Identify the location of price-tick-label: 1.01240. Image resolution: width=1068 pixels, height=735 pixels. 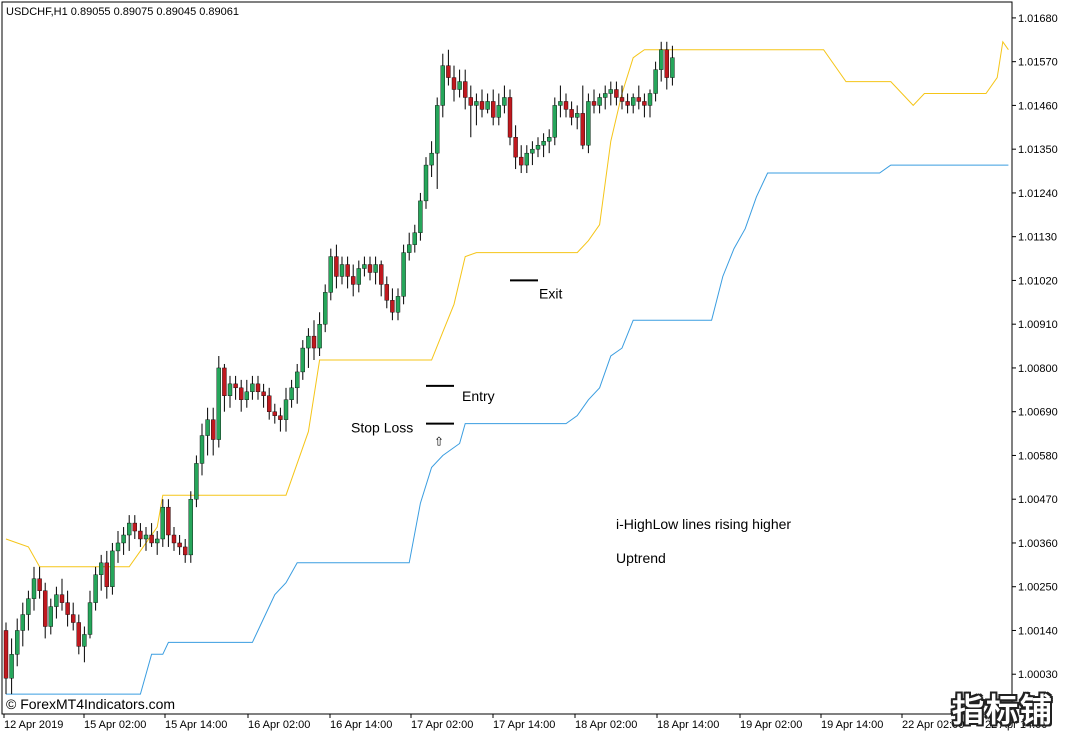
(1038, 194).